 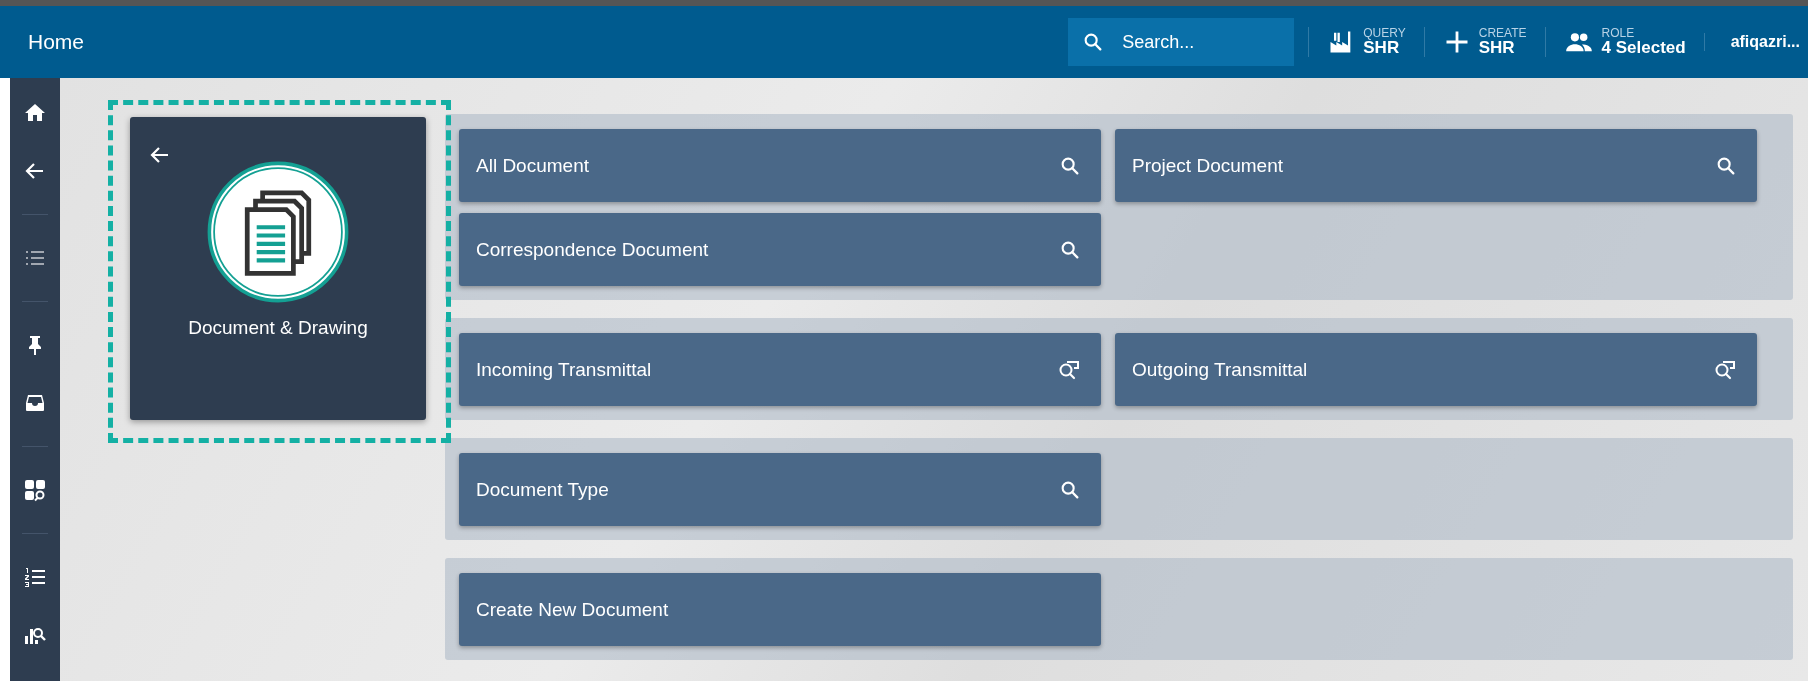 I want to click on query-selector: QUERY SHR, so click(x=1366, y=42).